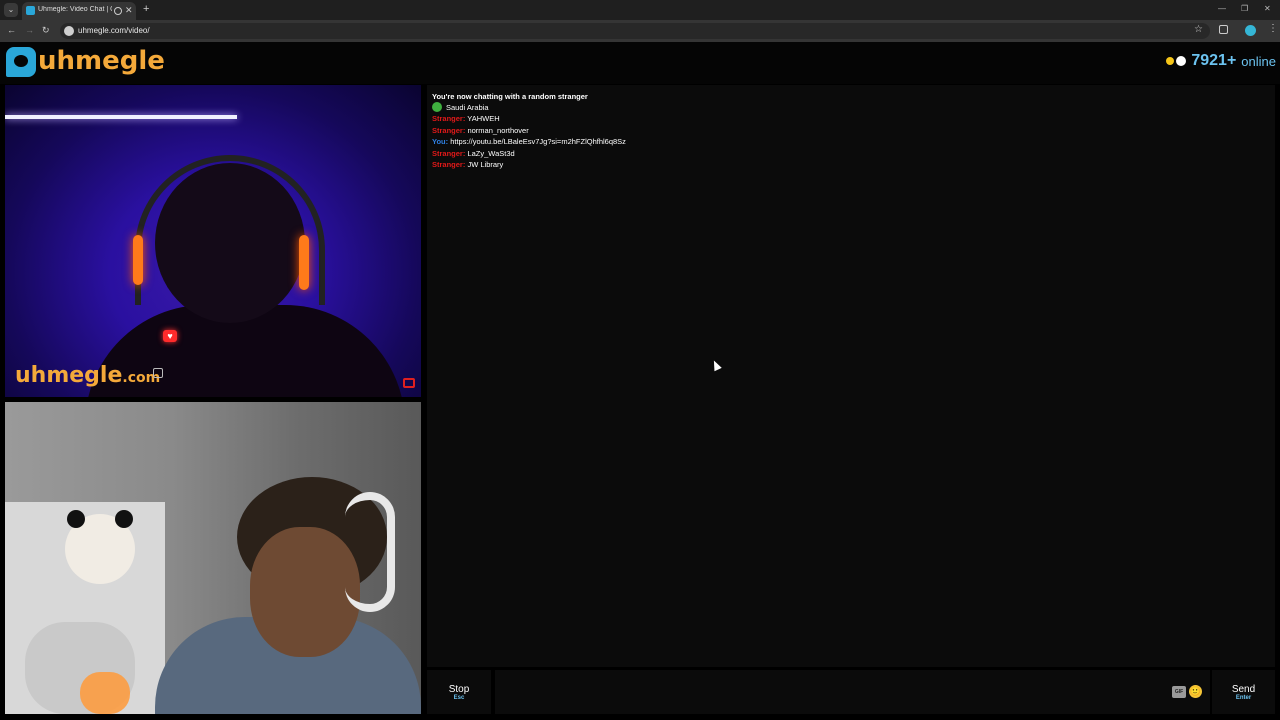 This screenshot has height=720, width=1280. I want to click on minimize-button: —, so click(1222, 8).